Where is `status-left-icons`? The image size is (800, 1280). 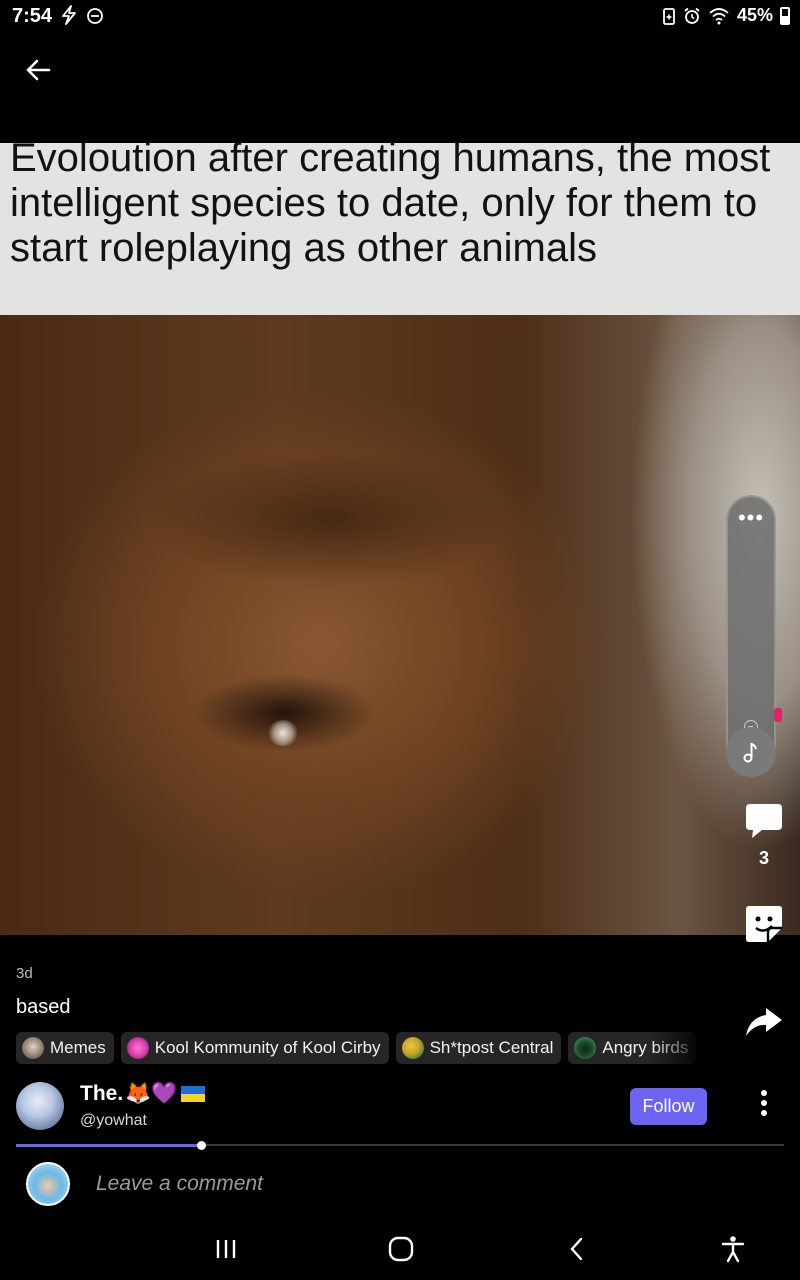 status-left-icons is located at coordinates (82, 15).